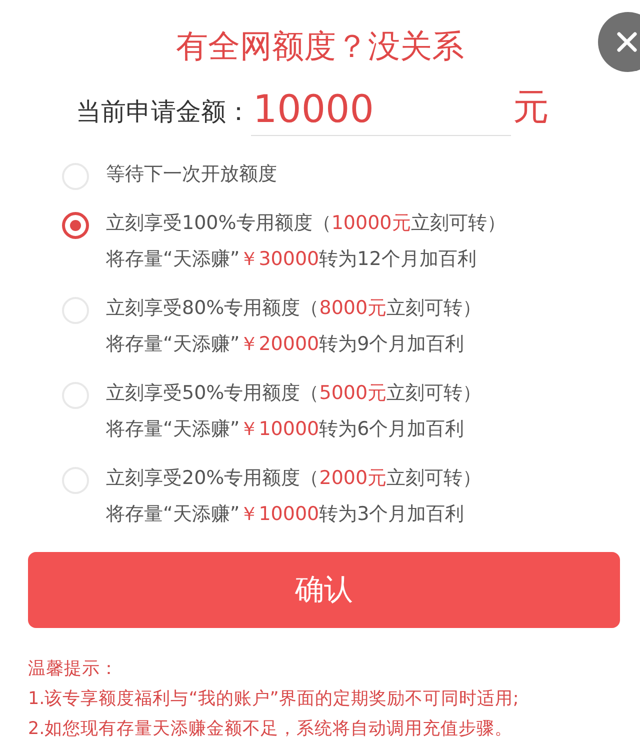  Describe the element at coordinates (294, 308) in the screenshot. I see `option-label: 立刻享受80%专用额度（8000元立刻可转）` at that location.